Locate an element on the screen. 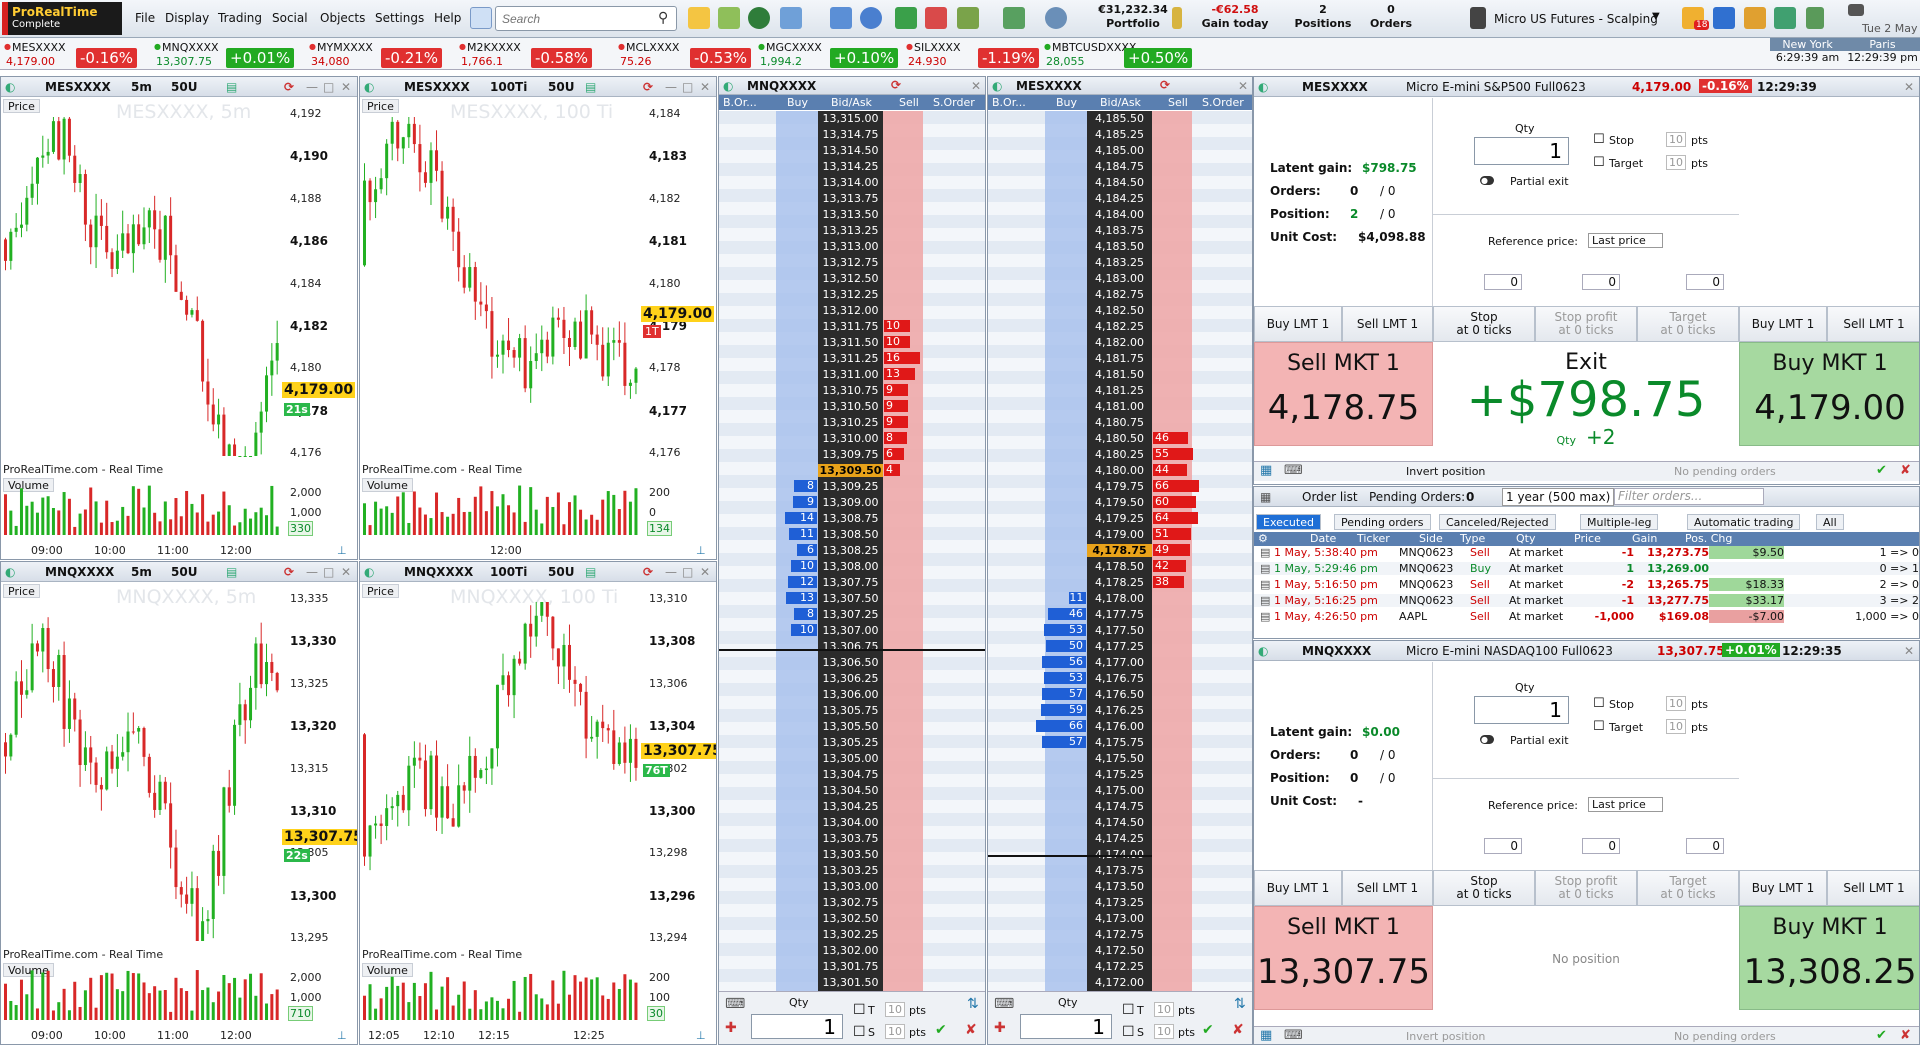 The height and width of the screenshot is (1045, 1920). dom-price-row: 13,303.00 is located at coordinates (850, 886).